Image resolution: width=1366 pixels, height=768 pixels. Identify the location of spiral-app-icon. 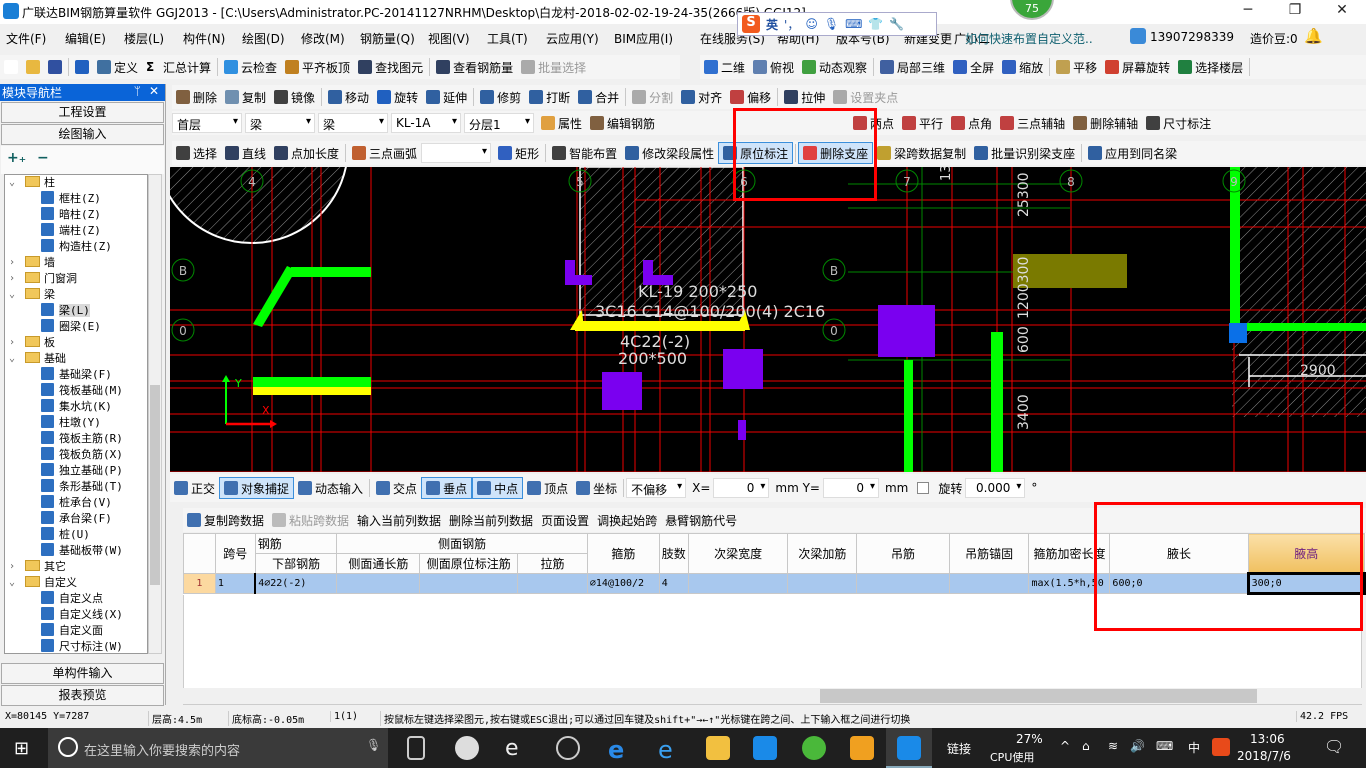
(568, 748).